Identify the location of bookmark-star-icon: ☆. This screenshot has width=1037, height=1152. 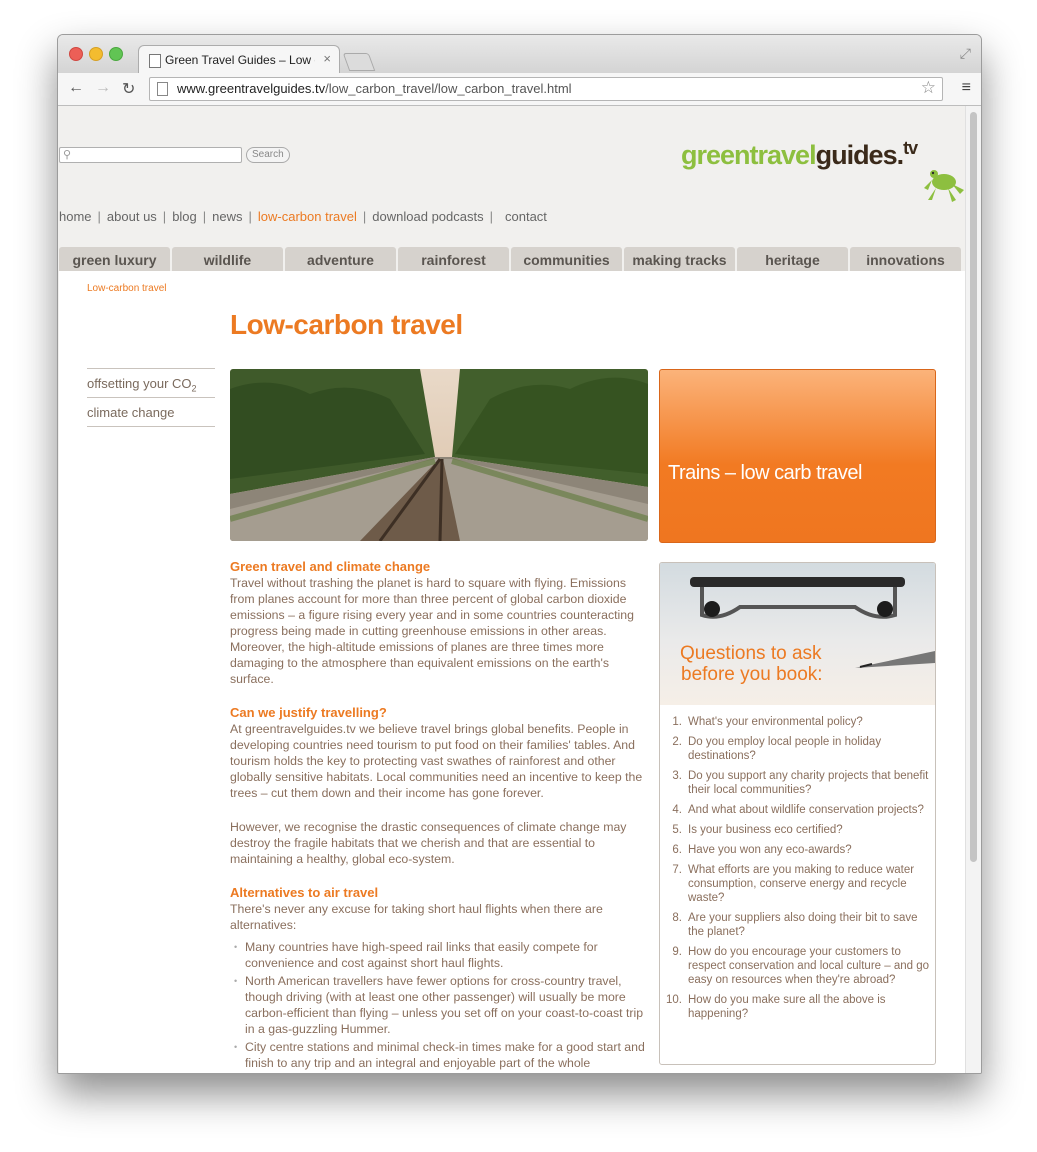
(928, 88).